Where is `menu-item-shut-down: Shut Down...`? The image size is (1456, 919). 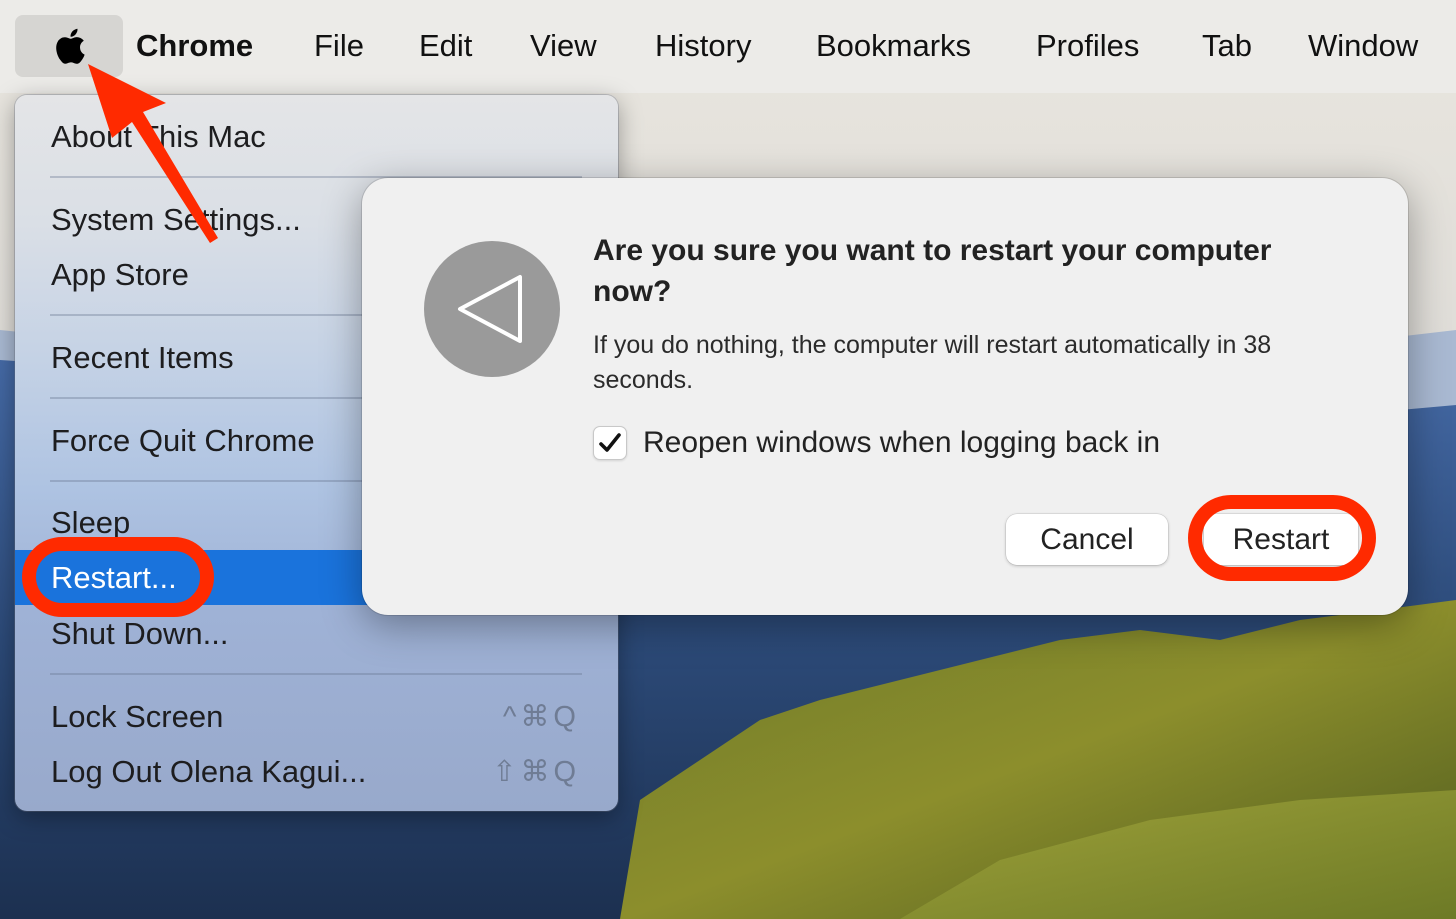 menu-item-shut-down: Shut Down... is located at coordinates (139, 634).